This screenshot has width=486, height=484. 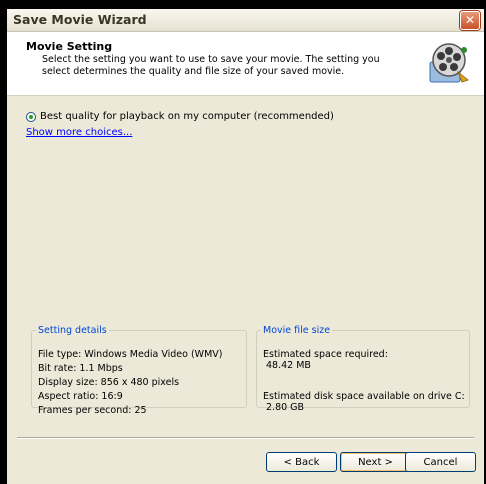 What do you see at coordinates (92, 410) in the screenshot?
I see `frames-per-second-text: Frames per second: 25` at bounding box center [92, 410].